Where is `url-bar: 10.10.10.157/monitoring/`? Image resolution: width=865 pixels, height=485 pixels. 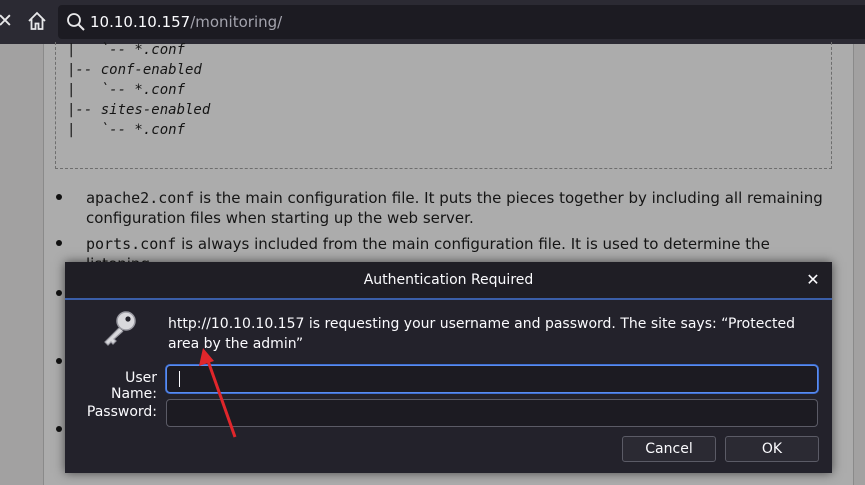
url-bar: 10.10.10.157/monitoring/ is located at coordinates (461, 22).